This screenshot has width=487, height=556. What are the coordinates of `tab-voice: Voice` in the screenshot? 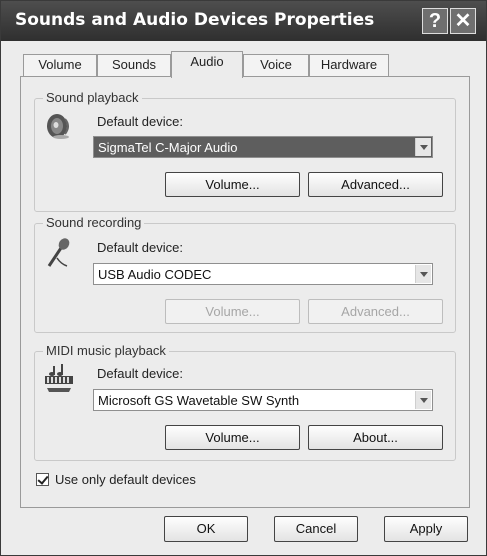 It's located at (276, 65).